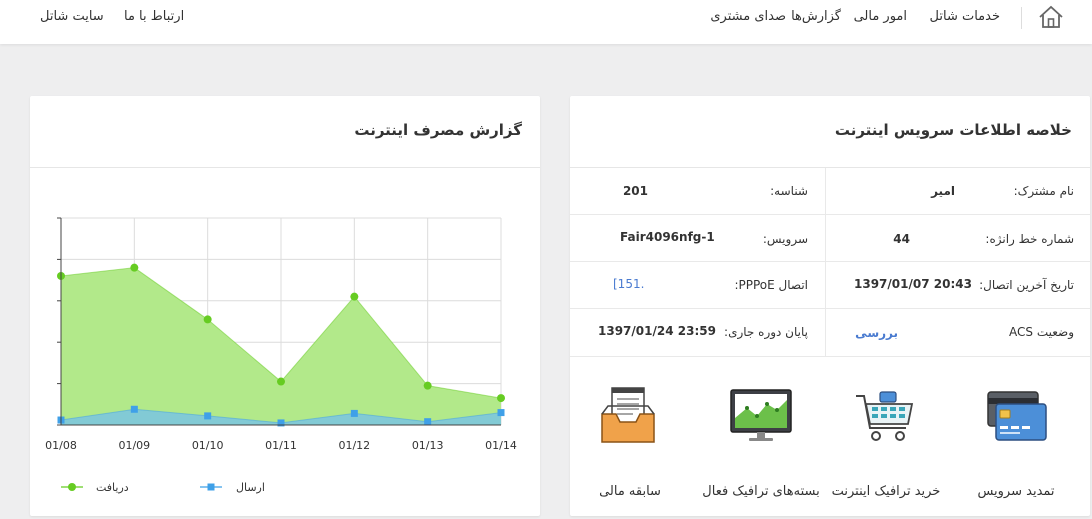 This screenshot has width=1092, height=519. What do you see at coordinates (1016, 446) in the screenshot?
I see `renew-service-tile: تمدید سرویس` at bounding box center [1016, 446].